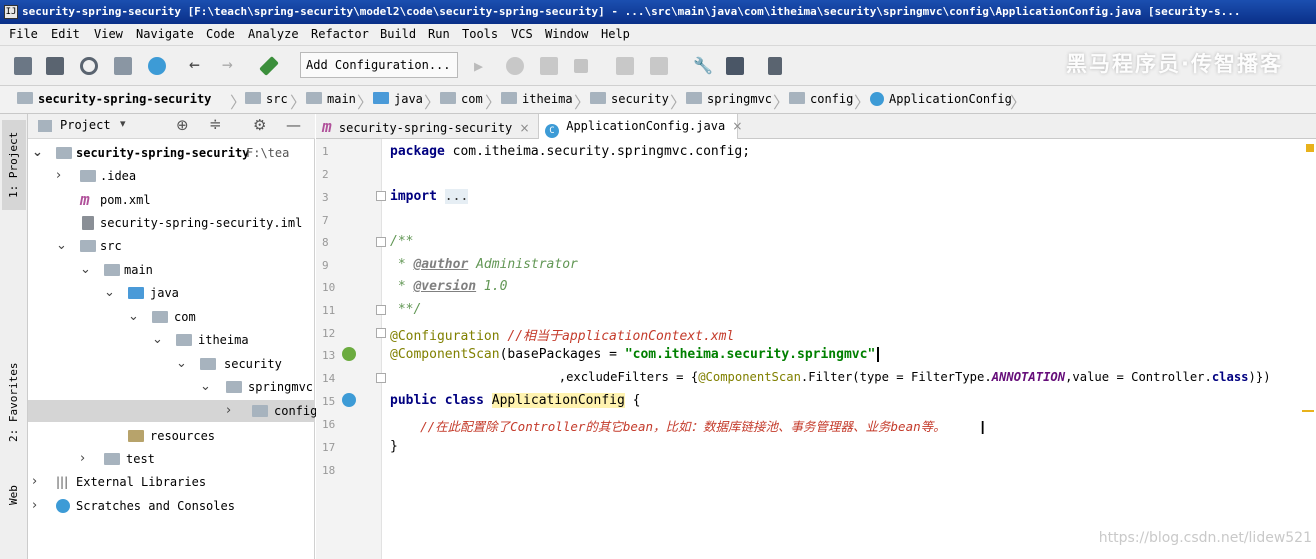  What do you see at coordinates (394, 446) in the screenshot?
I see `code-line-17: }` at bounding box center [394, 446].